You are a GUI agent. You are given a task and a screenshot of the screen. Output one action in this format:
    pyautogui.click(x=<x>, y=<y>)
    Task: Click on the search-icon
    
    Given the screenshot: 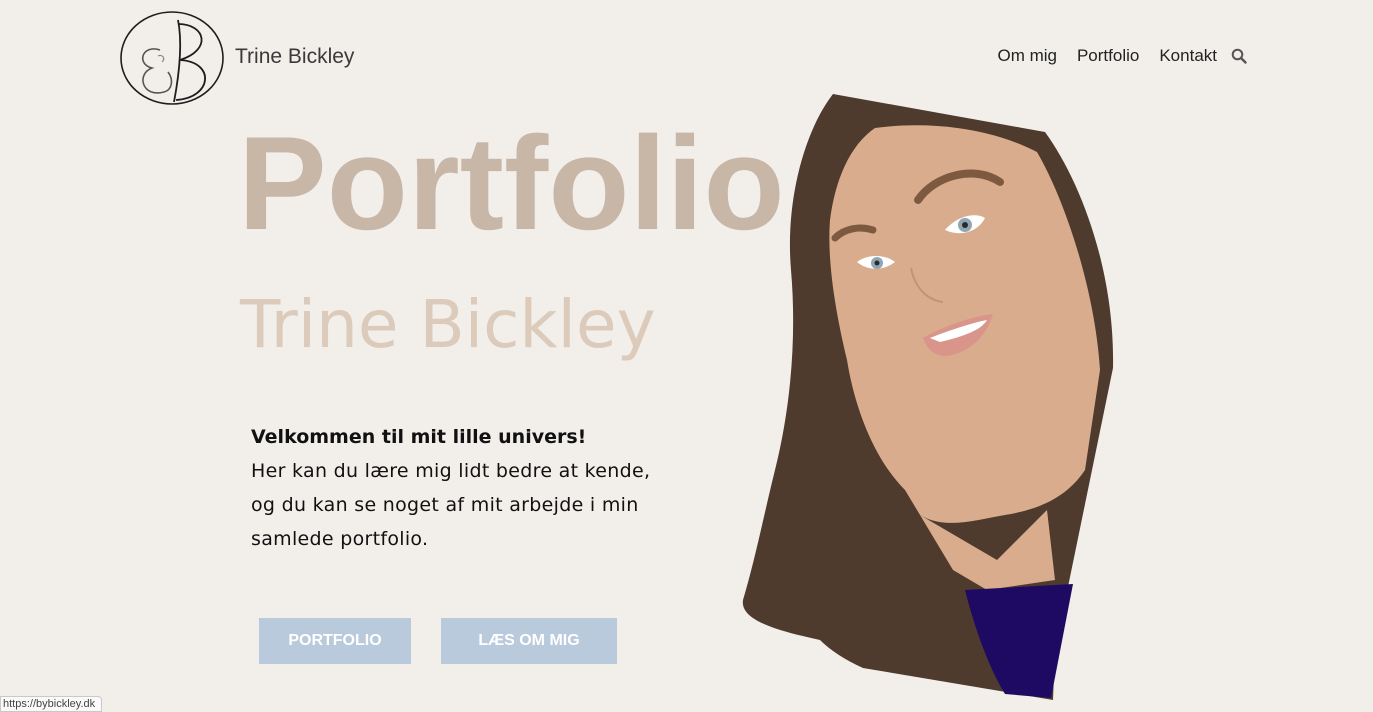 What is the action you would take?
    pyautogui.click(x=1239, y=56)
    